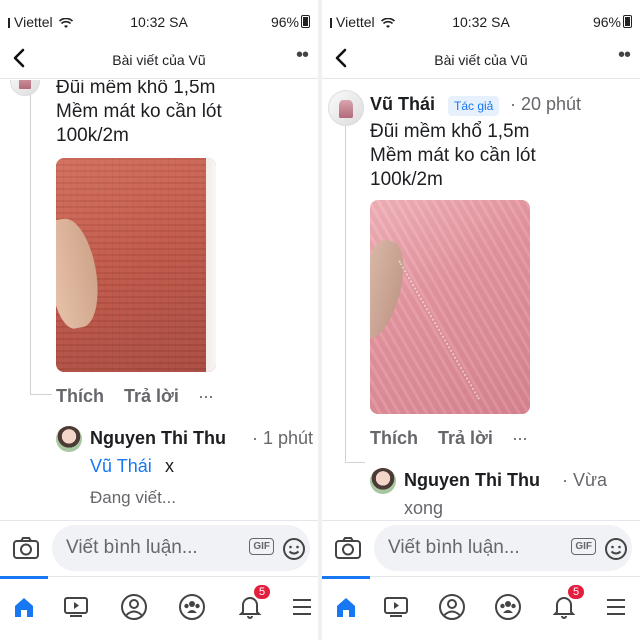  Describe the element at coordinates (169, 466) in the screenshot. I see `reply-text: x` at that location.